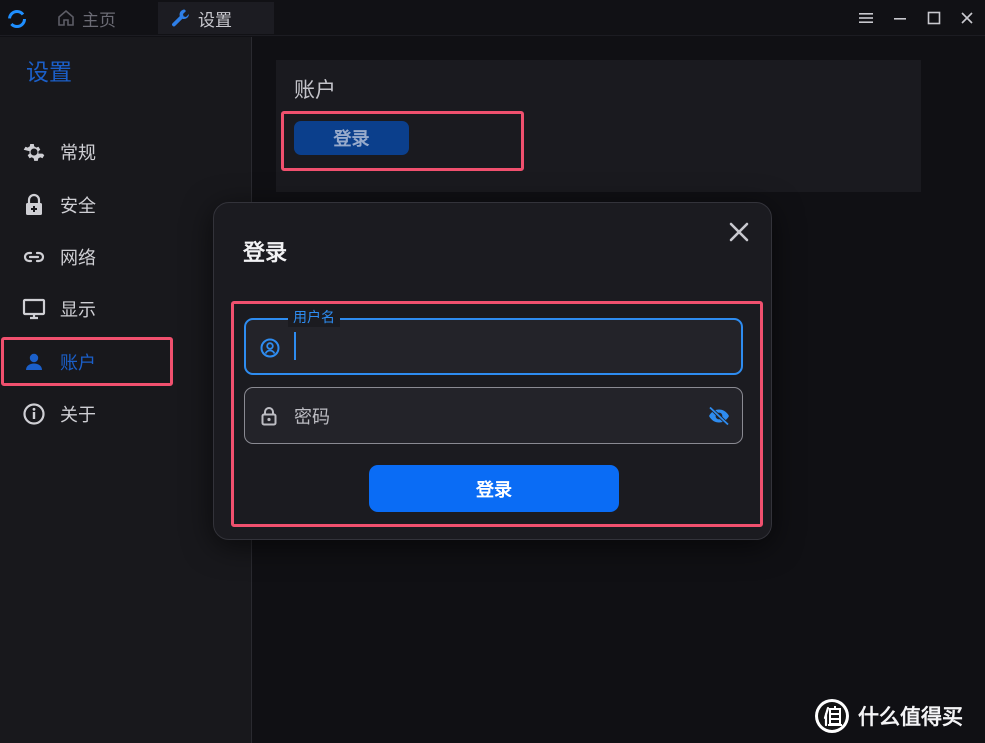  Describe the element at coordinates (270, 348) in the screenshot. I see `user-circle-icon` at that location.